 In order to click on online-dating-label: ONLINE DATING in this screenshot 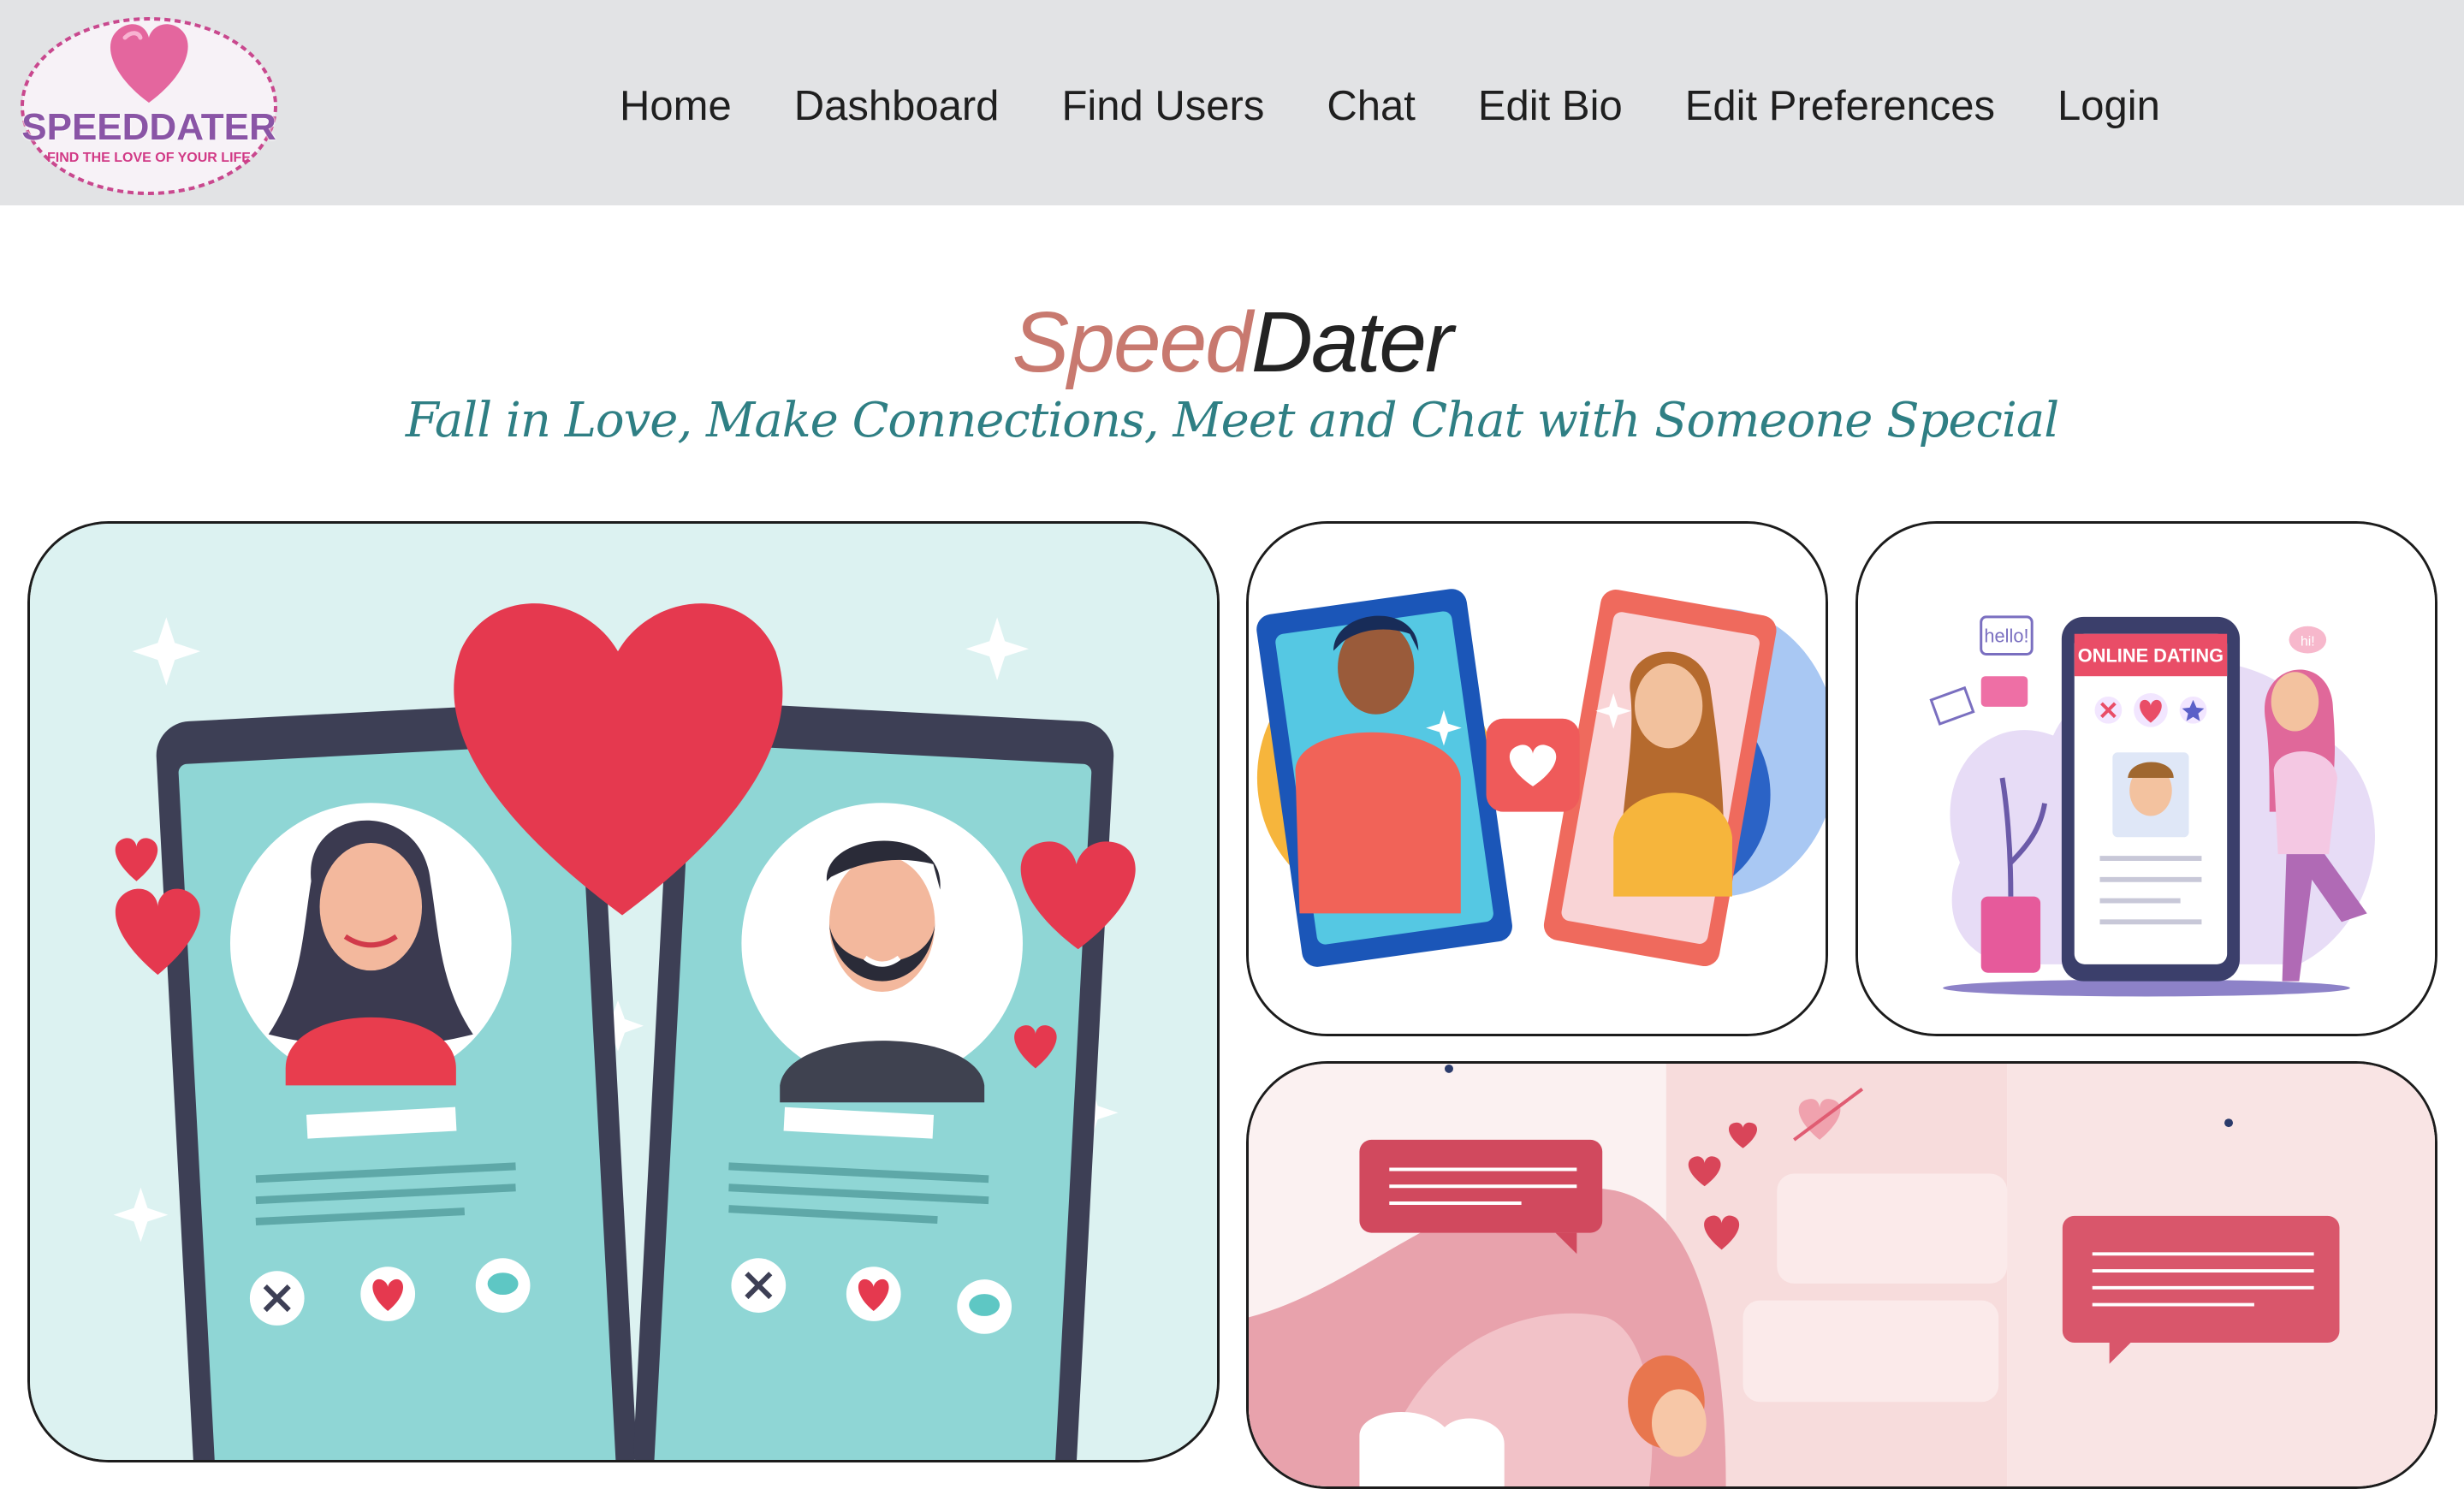, I will do `click(2151, 655)`.